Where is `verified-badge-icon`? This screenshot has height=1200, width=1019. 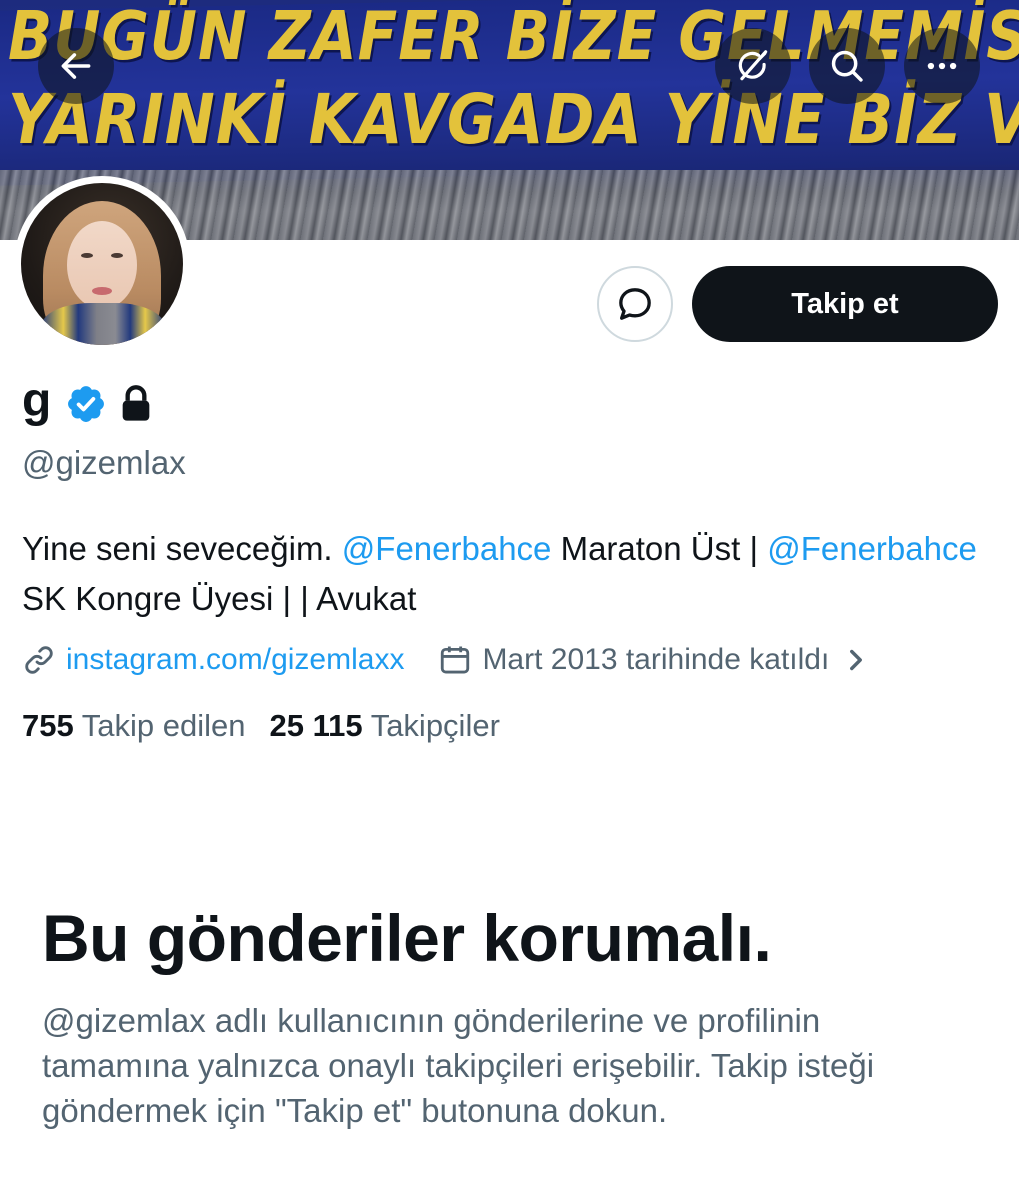 verified-badge-icon is located at coordinates (86, 404).